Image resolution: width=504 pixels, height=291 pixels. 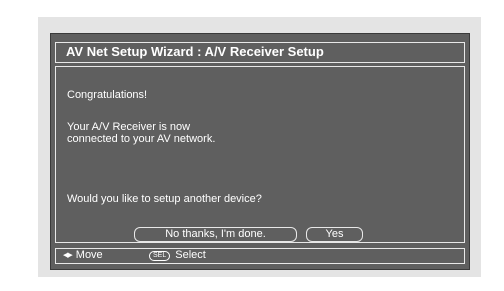 What do you see at coordinates (260, 256) in the screenshot?
I see `footer-hint-bar: ◀▶ Move SEL Select` at bounding box center [260, 256].